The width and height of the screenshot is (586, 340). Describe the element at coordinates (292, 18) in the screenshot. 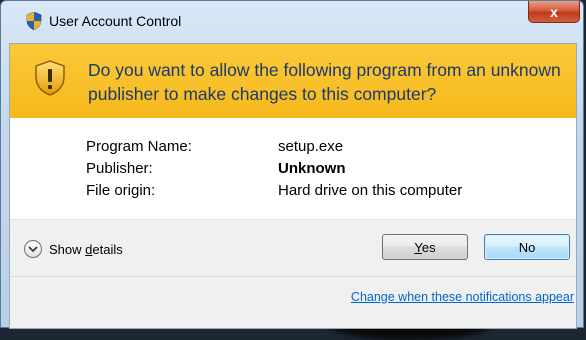

I see `title-bar: User Account Control x` at that location.